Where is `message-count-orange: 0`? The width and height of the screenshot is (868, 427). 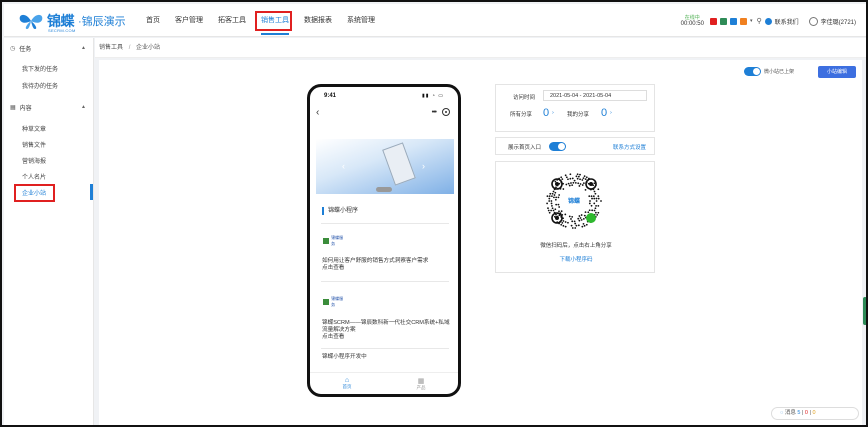
message-count-orange: 0 is located at coordinates (814, 413).